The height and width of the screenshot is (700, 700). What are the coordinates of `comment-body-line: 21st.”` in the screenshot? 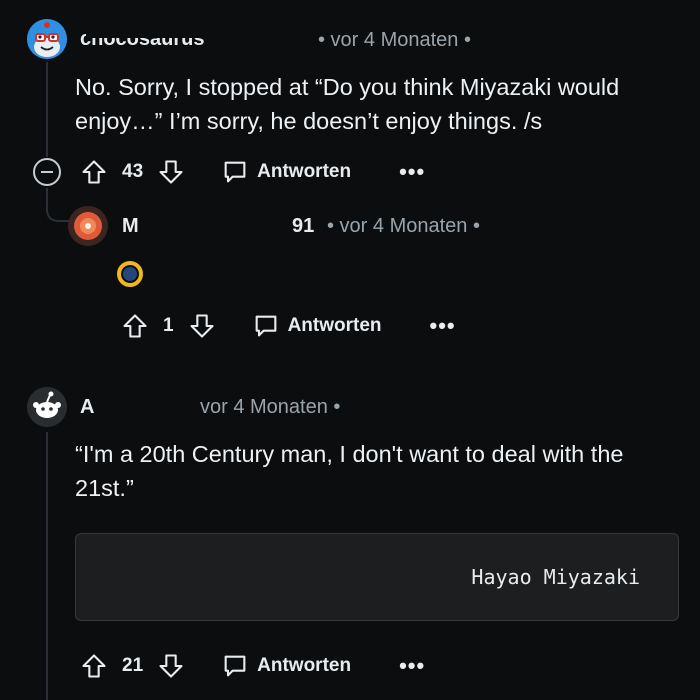 It's located at (104, 488).